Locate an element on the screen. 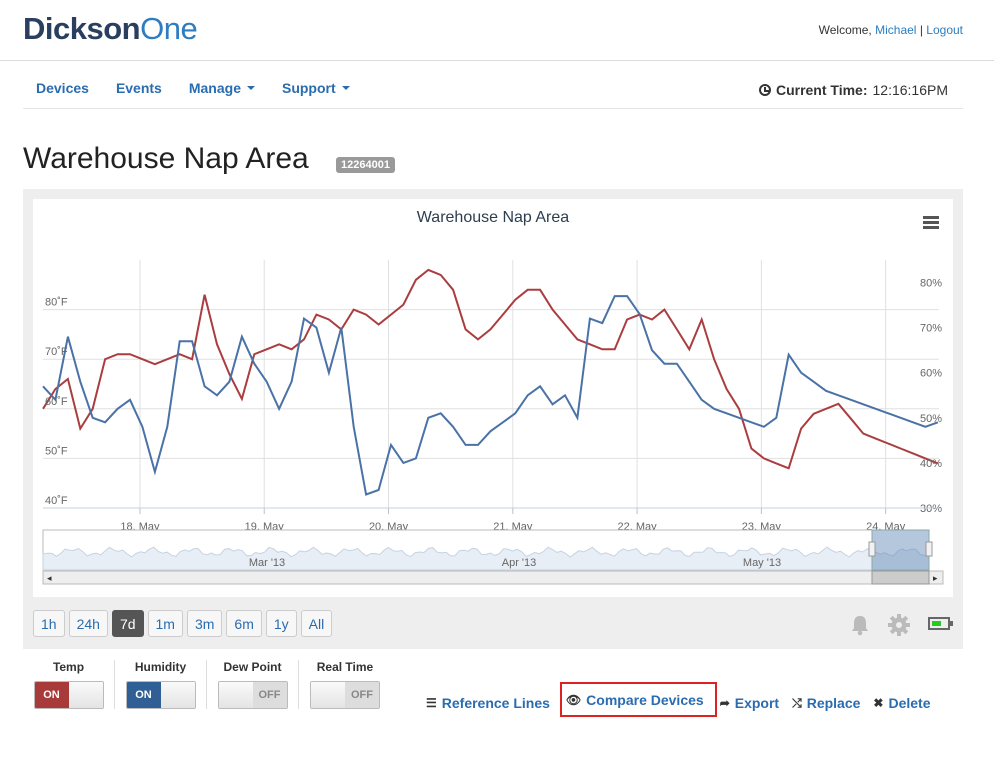 The width and height of the screenshot is (994, 759). welcome-text: Welcome, is located at coordinates (845, 30).